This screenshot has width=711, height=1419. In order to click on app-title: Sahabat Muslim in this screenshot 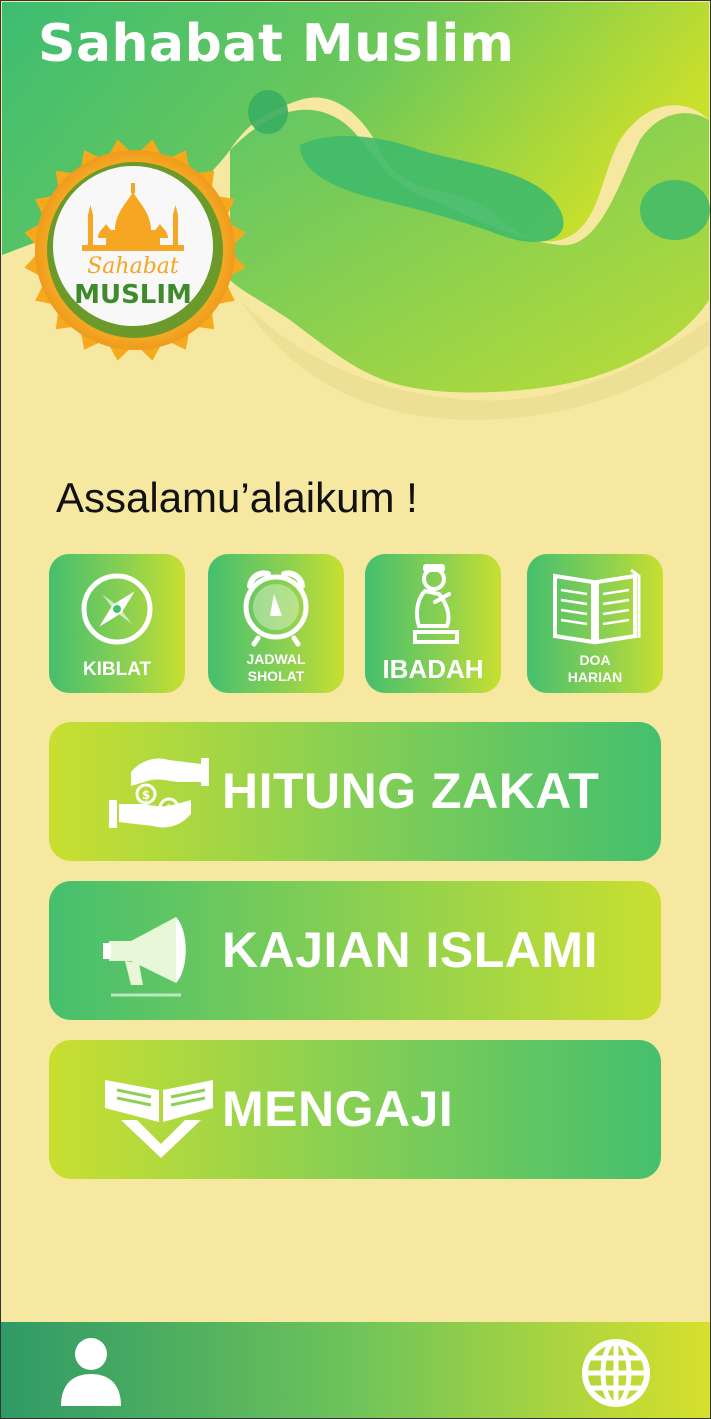, I will do `click(276, 44)`.